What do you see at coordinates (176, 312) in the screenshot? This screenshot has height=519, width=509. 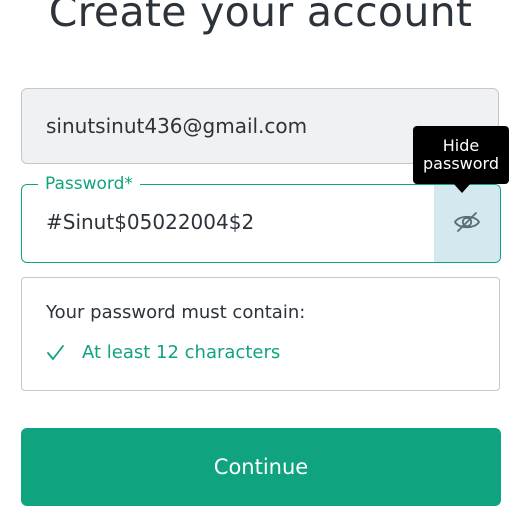 I see `requirements-title: Your password must contain:` at bounding box center [176, 312].